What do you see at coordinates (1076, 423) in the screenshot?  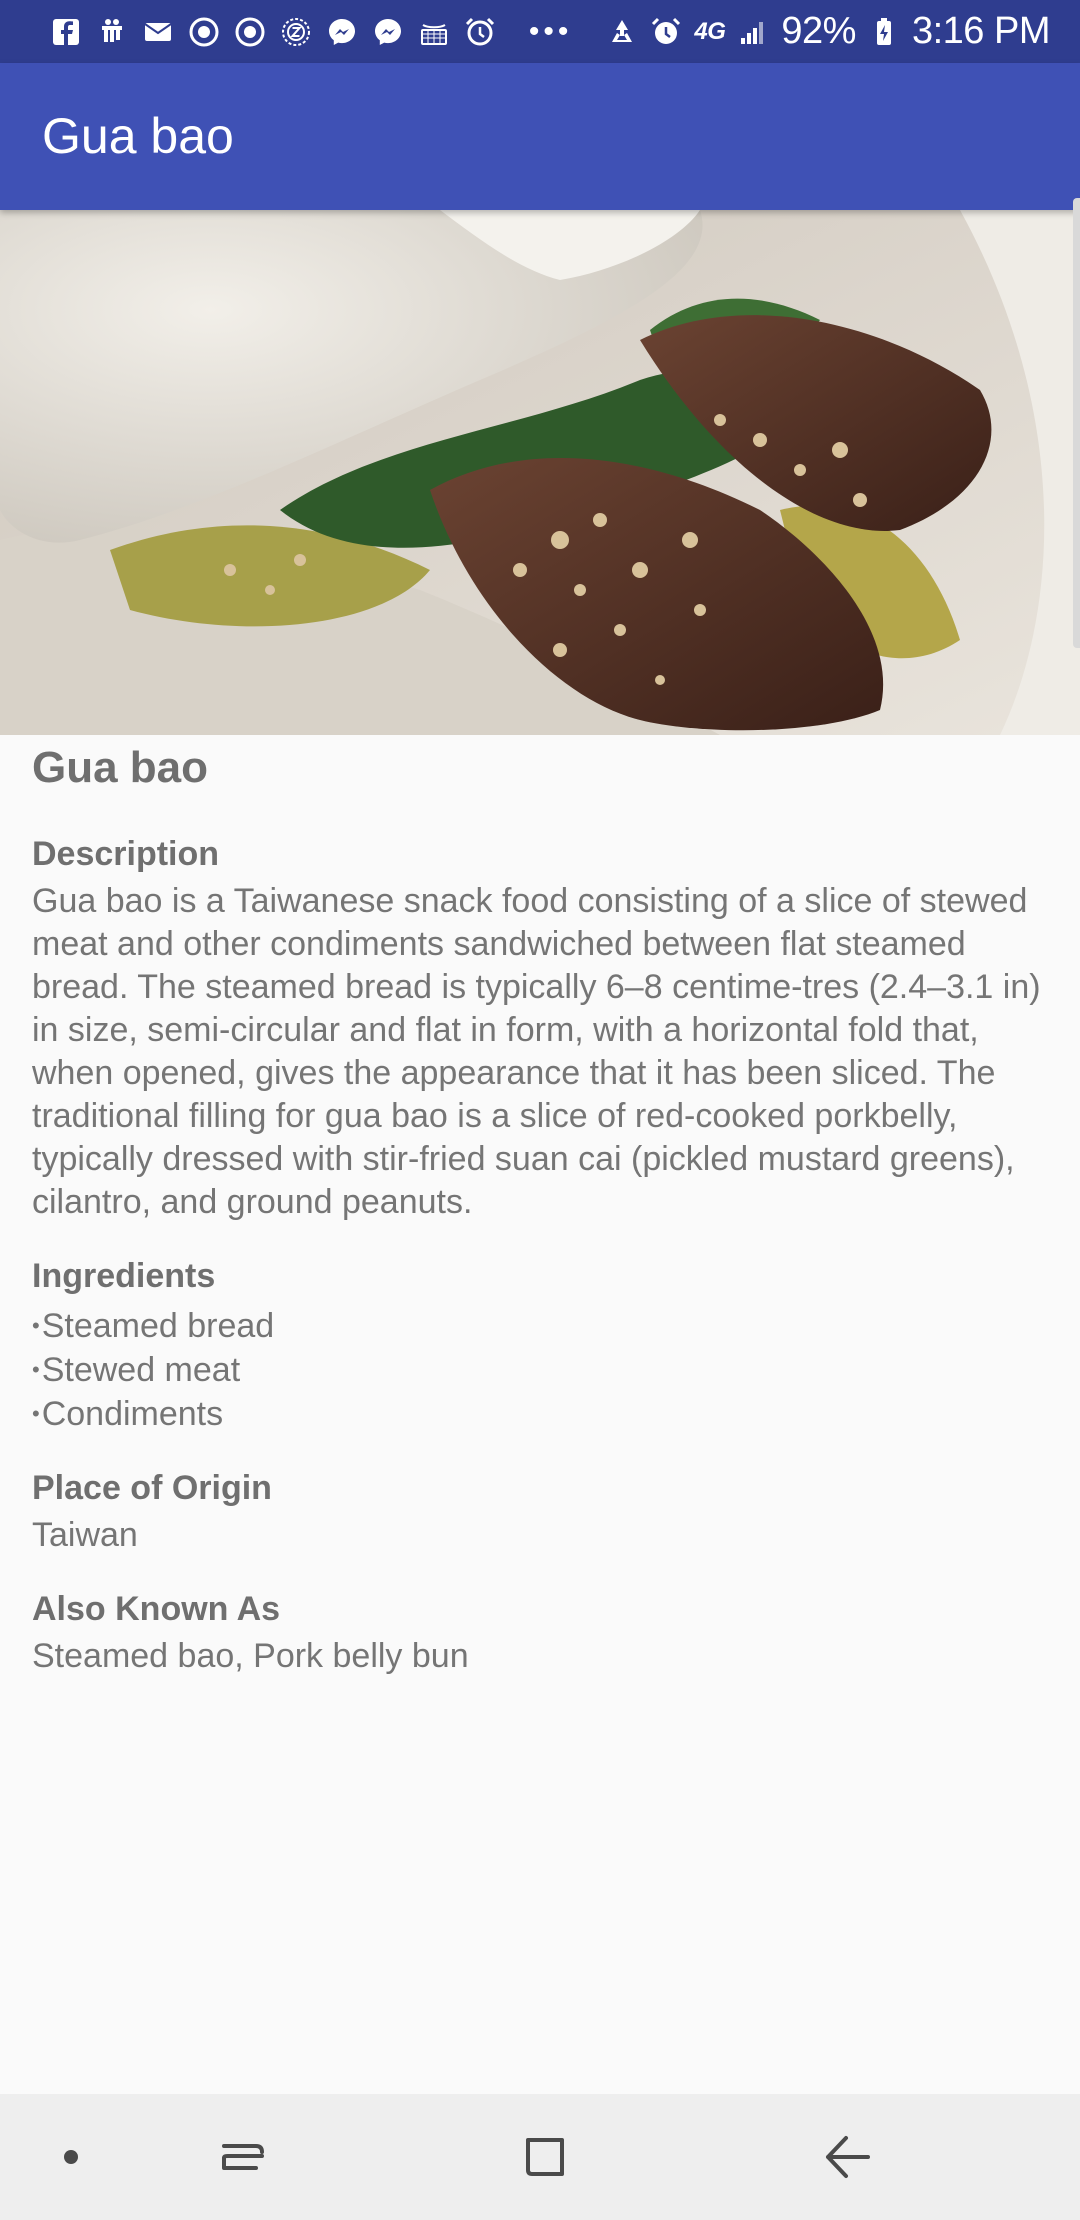 I see `scroll-indicator` at bounding box center [1076, 423].